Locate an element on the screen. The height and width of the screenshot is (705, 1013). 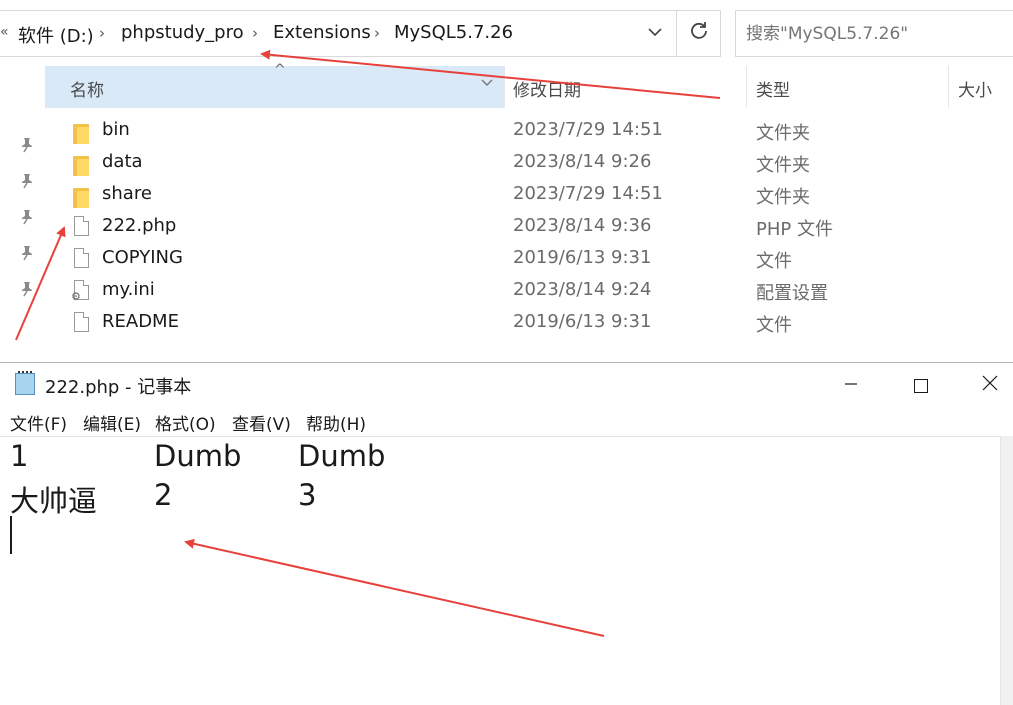
list-item-bin: bin 2023/7/29 14:51 文件夹 is located at coordinates (440, 132).